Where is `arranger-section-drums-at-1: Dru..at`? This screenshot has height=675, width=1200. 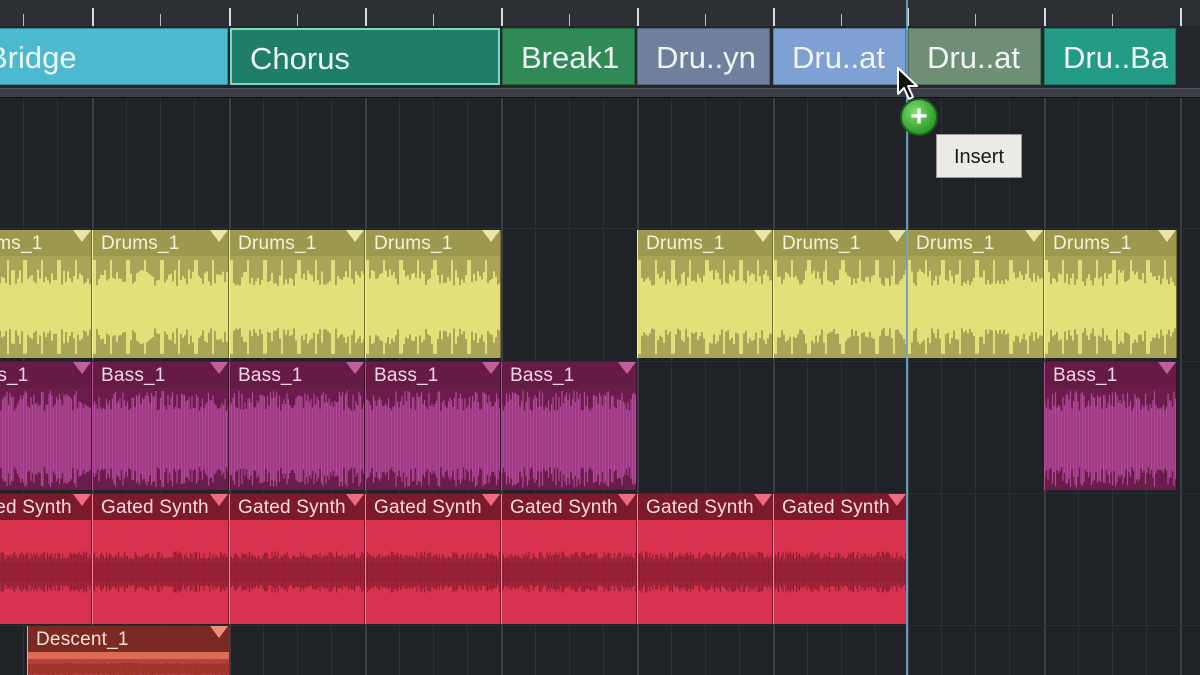
arranger-section-drums-at-1: Dru..at is located at coordinates (839, 56).